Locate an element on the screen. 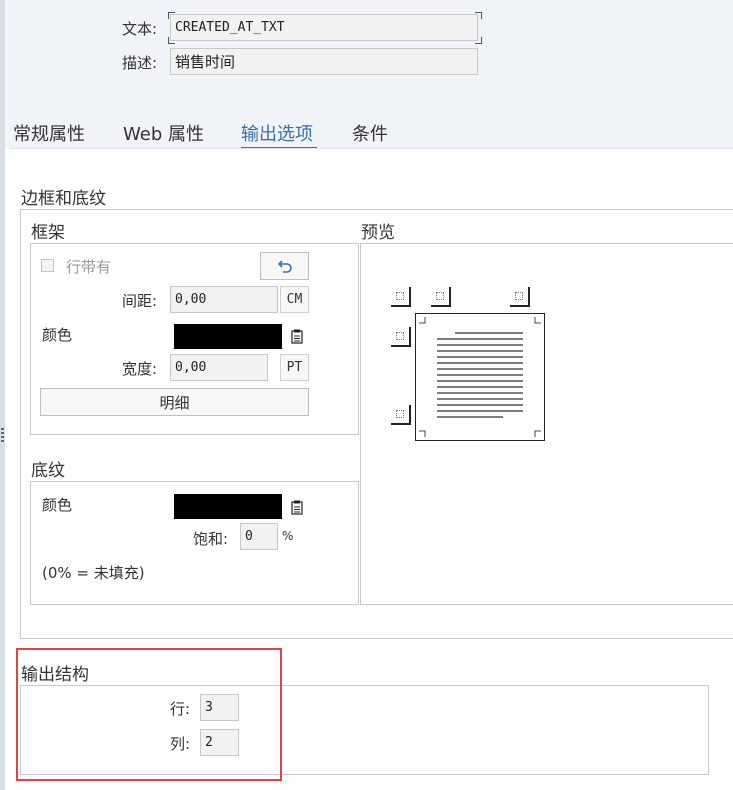 The height and width of the screenshot is (790, 733). tab-separator is located at coordinates (371, 148).